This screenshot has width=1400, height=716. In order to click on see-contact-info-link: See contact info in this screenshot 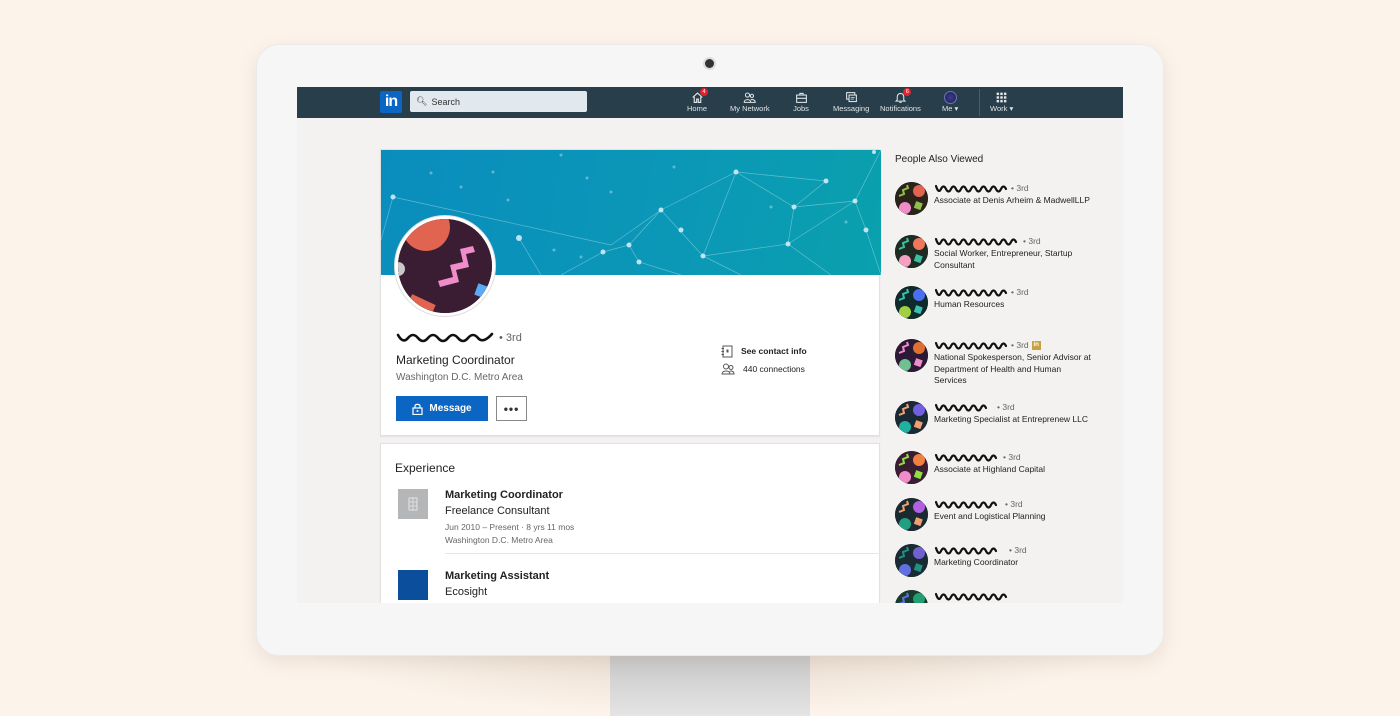, I will do `click(764, 351)`.